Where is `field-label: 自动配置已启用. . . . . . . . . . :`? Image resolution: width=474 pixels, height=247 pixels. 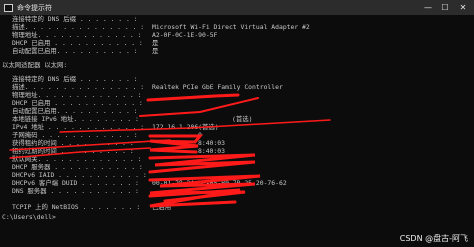 field-label: 自动配置已启用. . . . . . . . . . : is located at coordinates (75, 51).